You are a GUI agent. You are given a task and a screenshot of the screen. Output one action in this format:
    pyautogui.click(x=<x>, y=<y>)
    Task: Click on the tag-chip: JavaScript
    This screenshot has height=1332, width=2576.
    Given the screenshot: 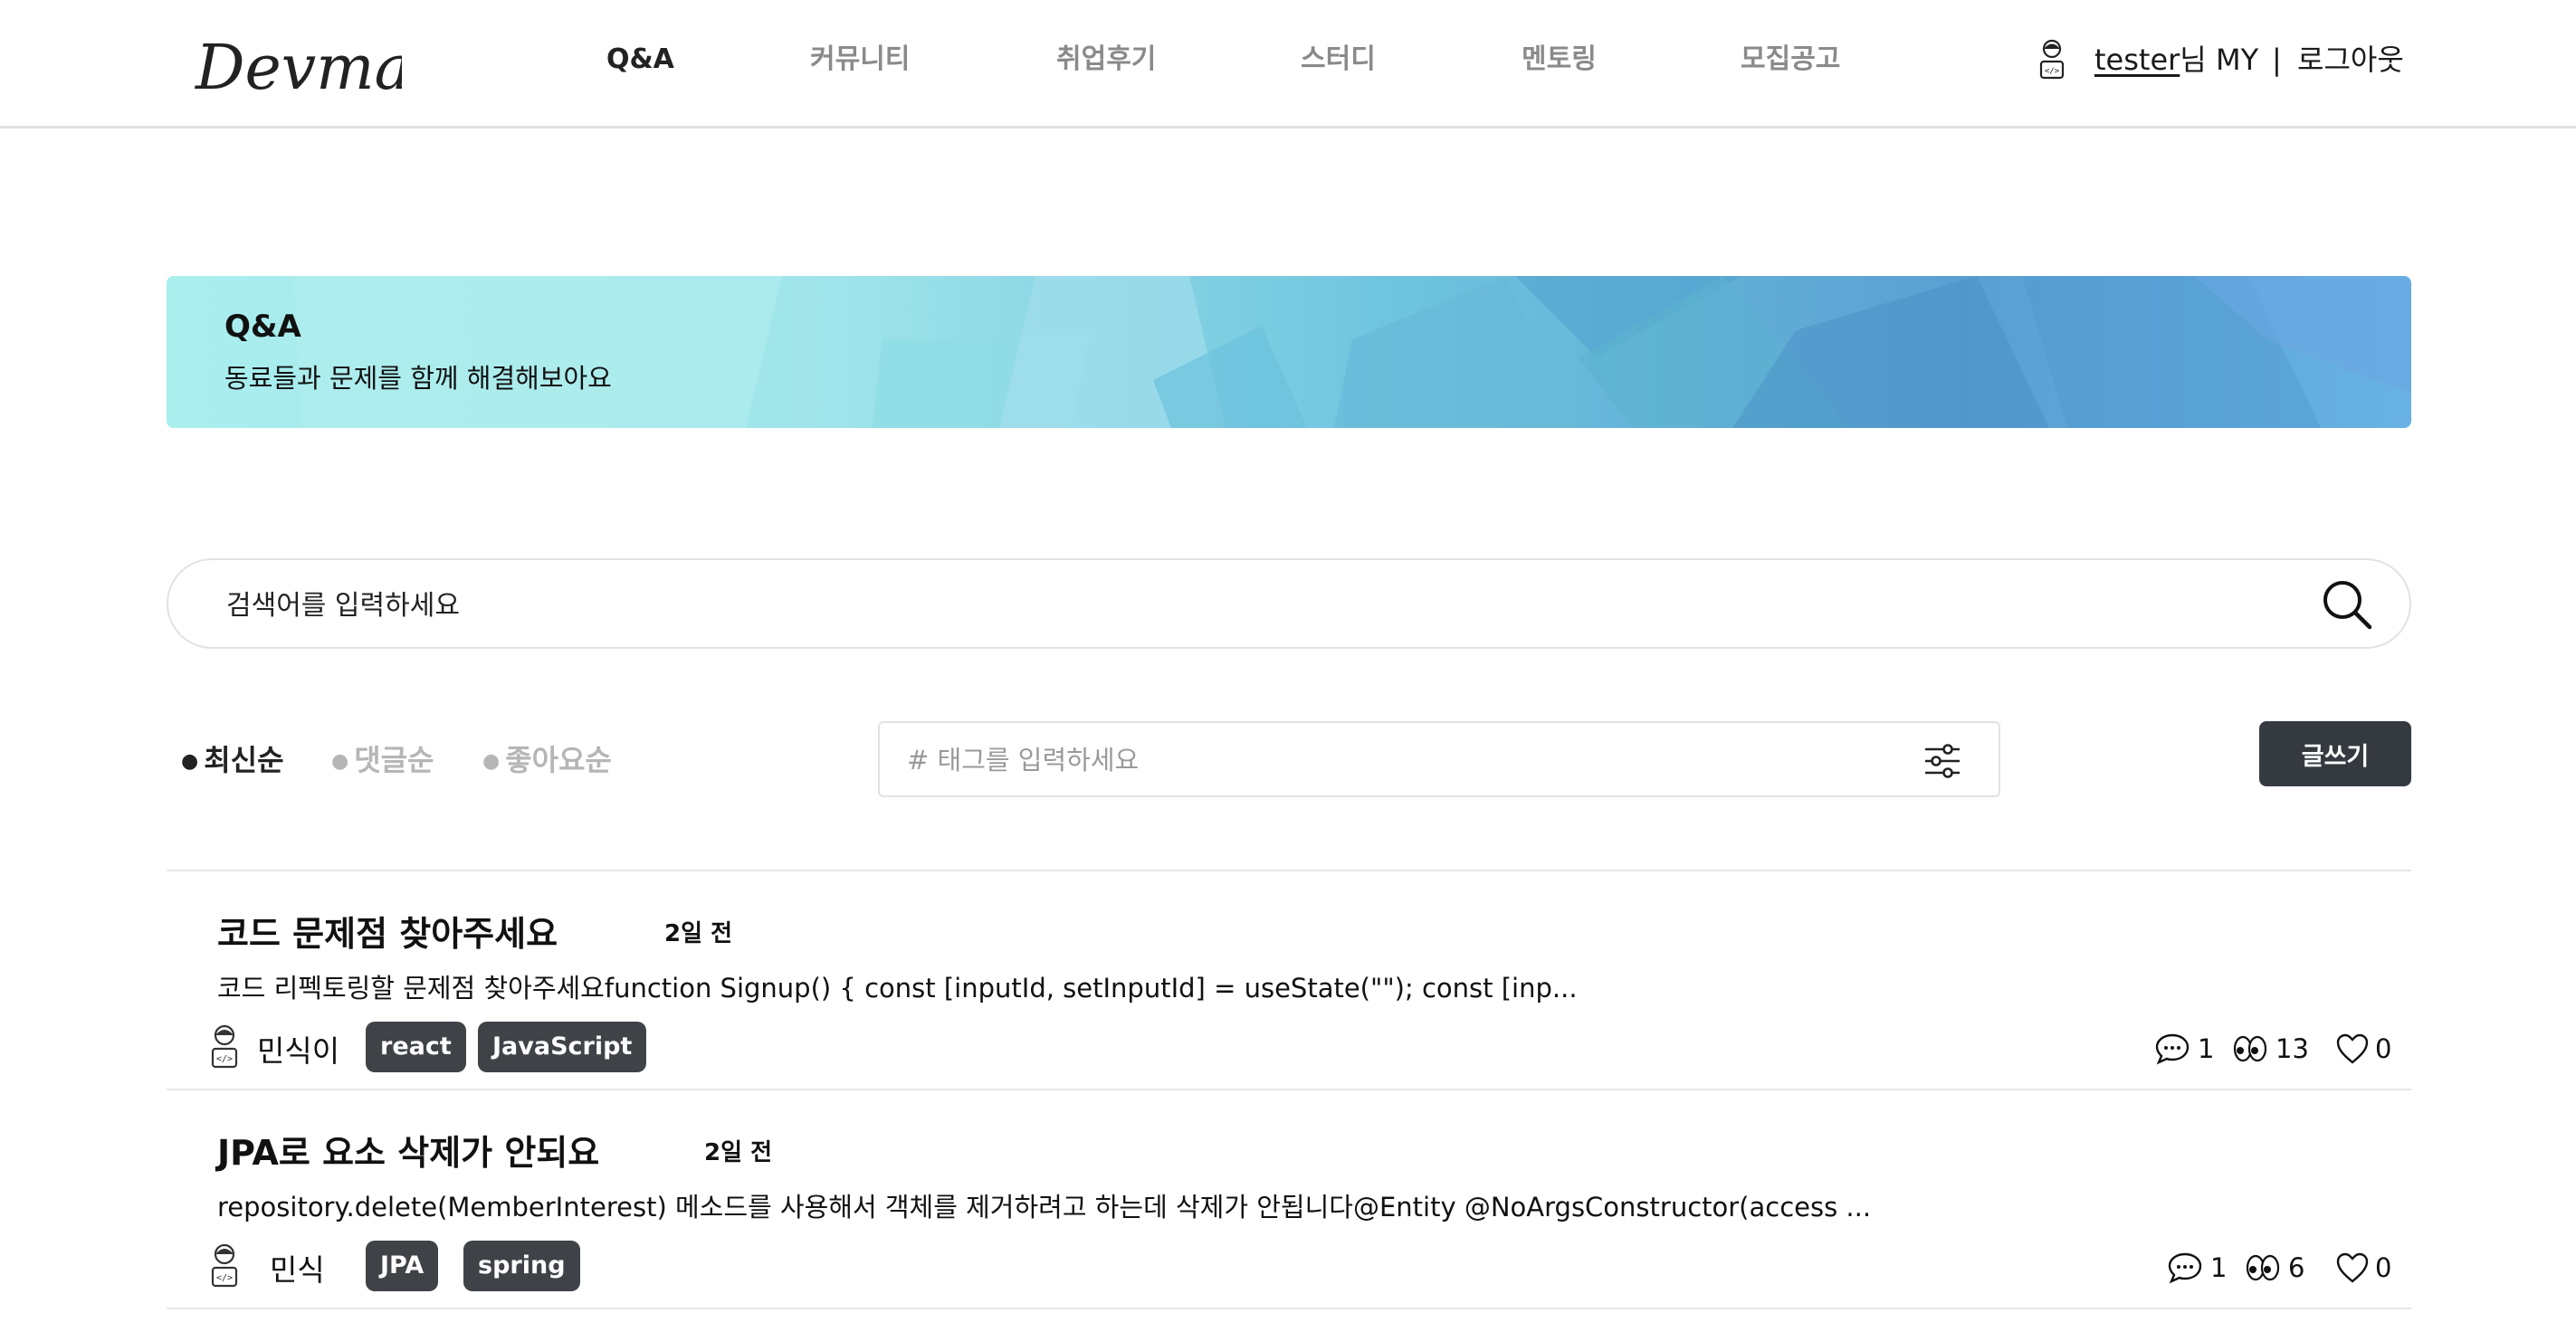 What is the action you would take?
    pyautogui.click(x=562, y=1047)
    